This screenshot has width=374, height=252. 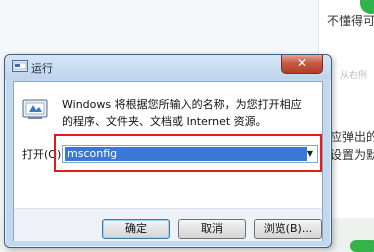 I want to click on close-button: ✕, so click(x=302, y=64).